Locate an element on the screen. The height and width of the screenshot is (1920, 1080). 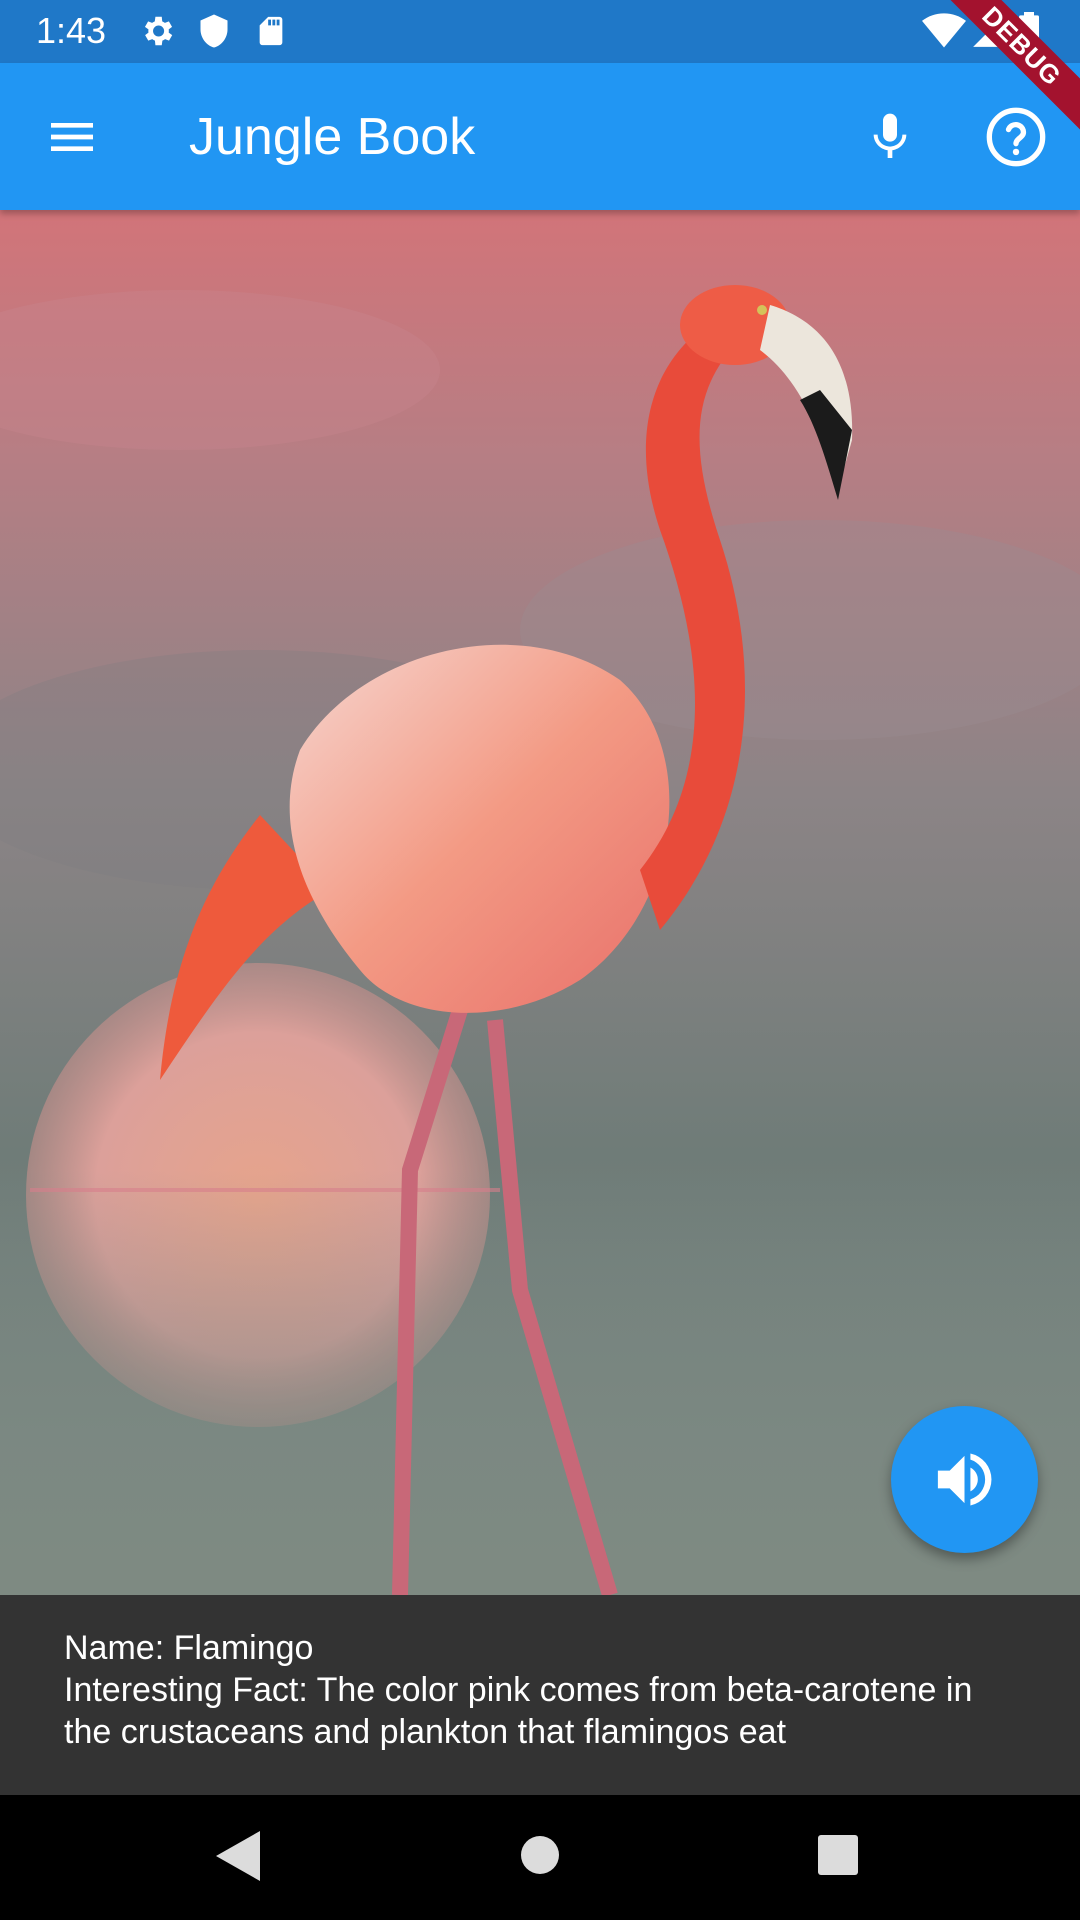
speak-button is located at coordinates (964, 1479).